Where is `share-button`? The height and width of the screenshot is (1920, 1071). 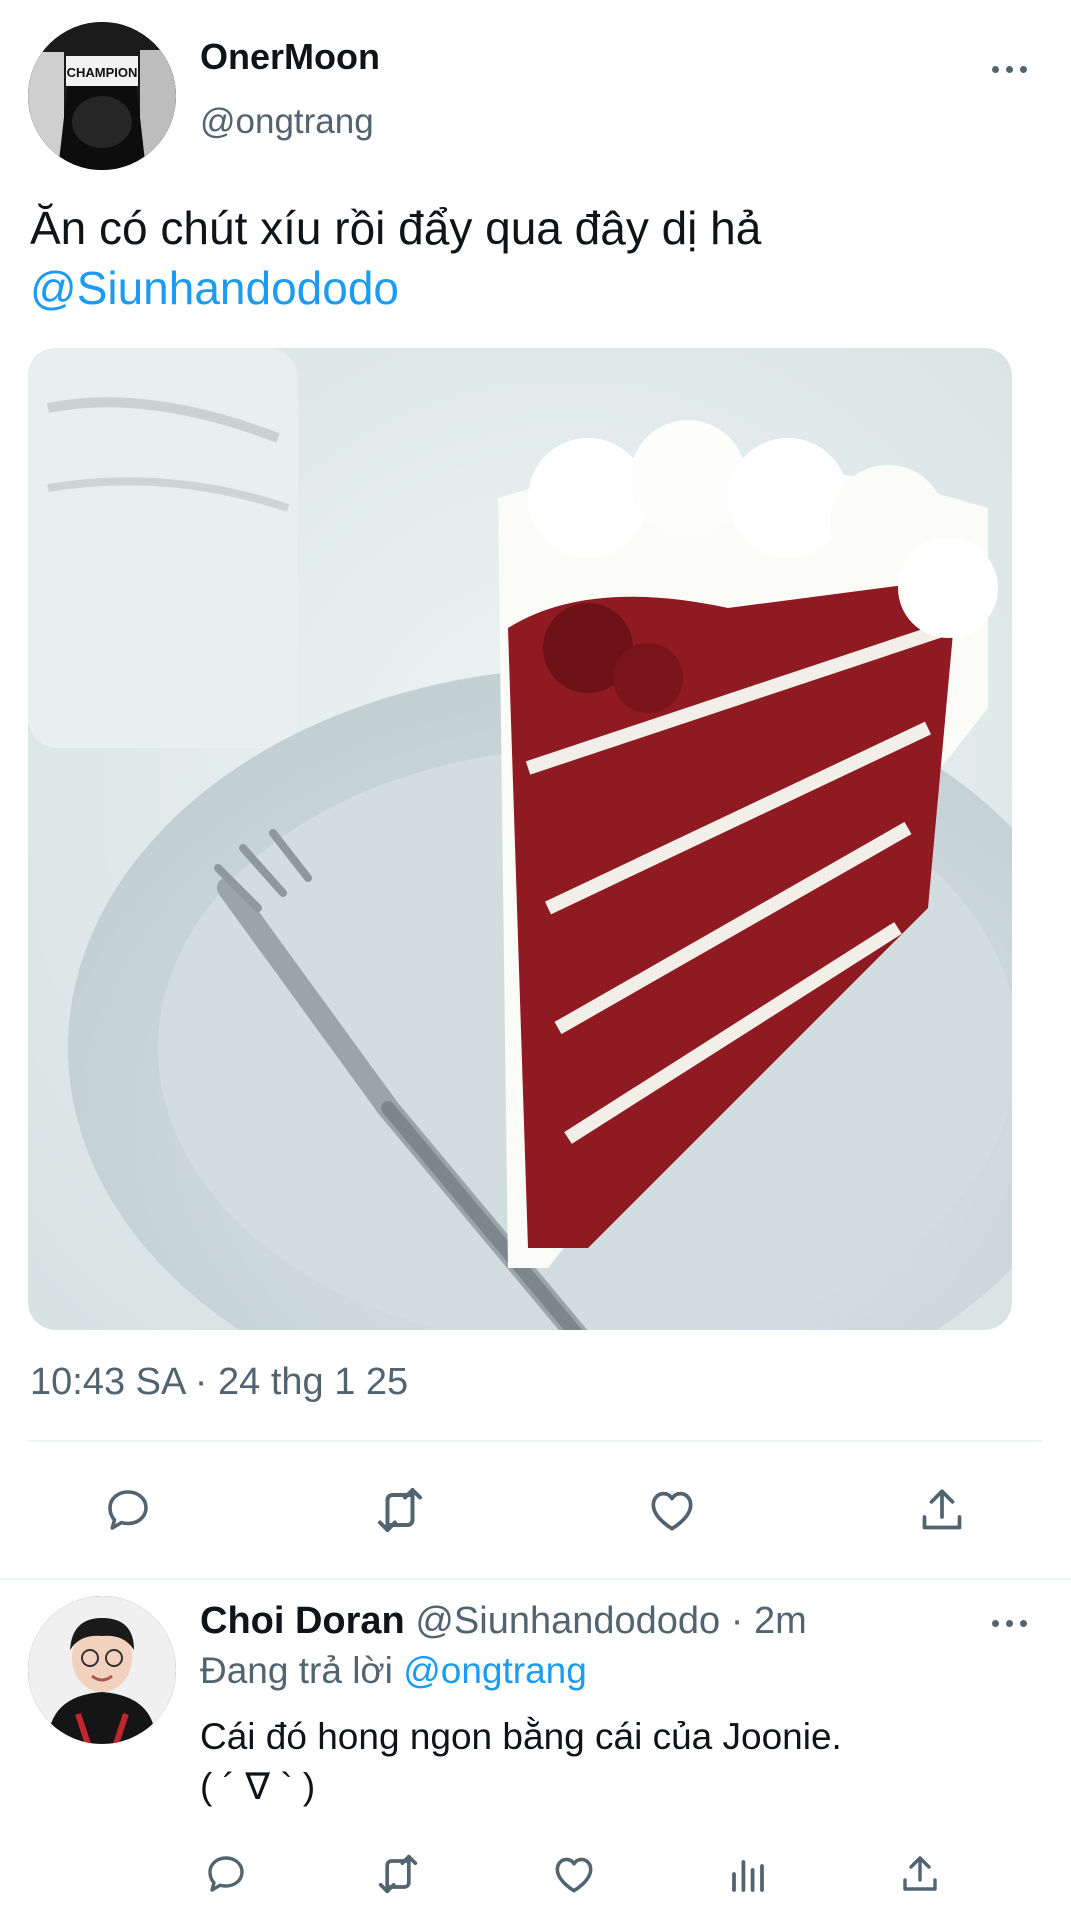 share-button is located at coordinates (942, 1510).